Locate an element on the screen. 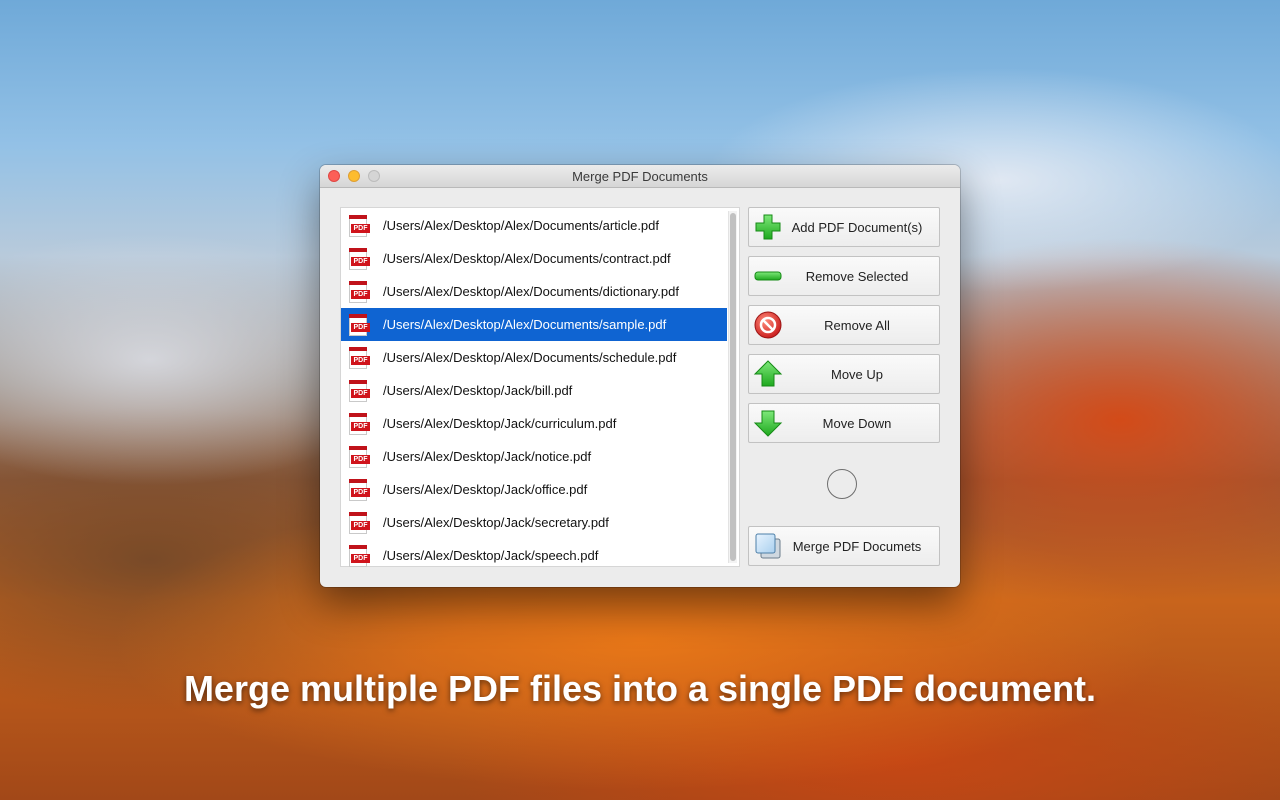 The height and width of the screenshot is (800, 1280). scrollbar-thumb is located at coordinates (733, 387).